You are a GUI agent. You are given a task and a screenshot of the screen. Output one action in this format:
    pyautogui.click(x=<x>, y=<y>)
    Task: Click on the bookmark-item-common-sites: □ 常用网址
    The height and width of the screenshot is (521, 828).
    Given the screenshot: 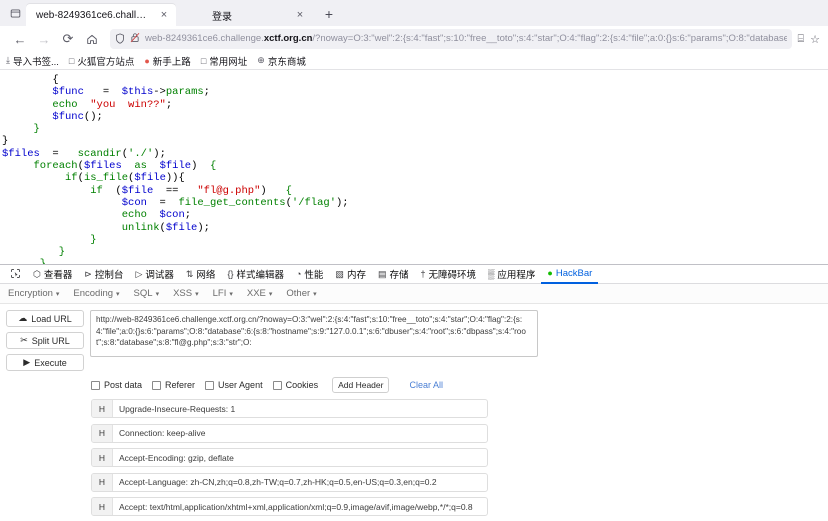 What is the action you would take?
    pyautogui.click(x=224, y=61)
    